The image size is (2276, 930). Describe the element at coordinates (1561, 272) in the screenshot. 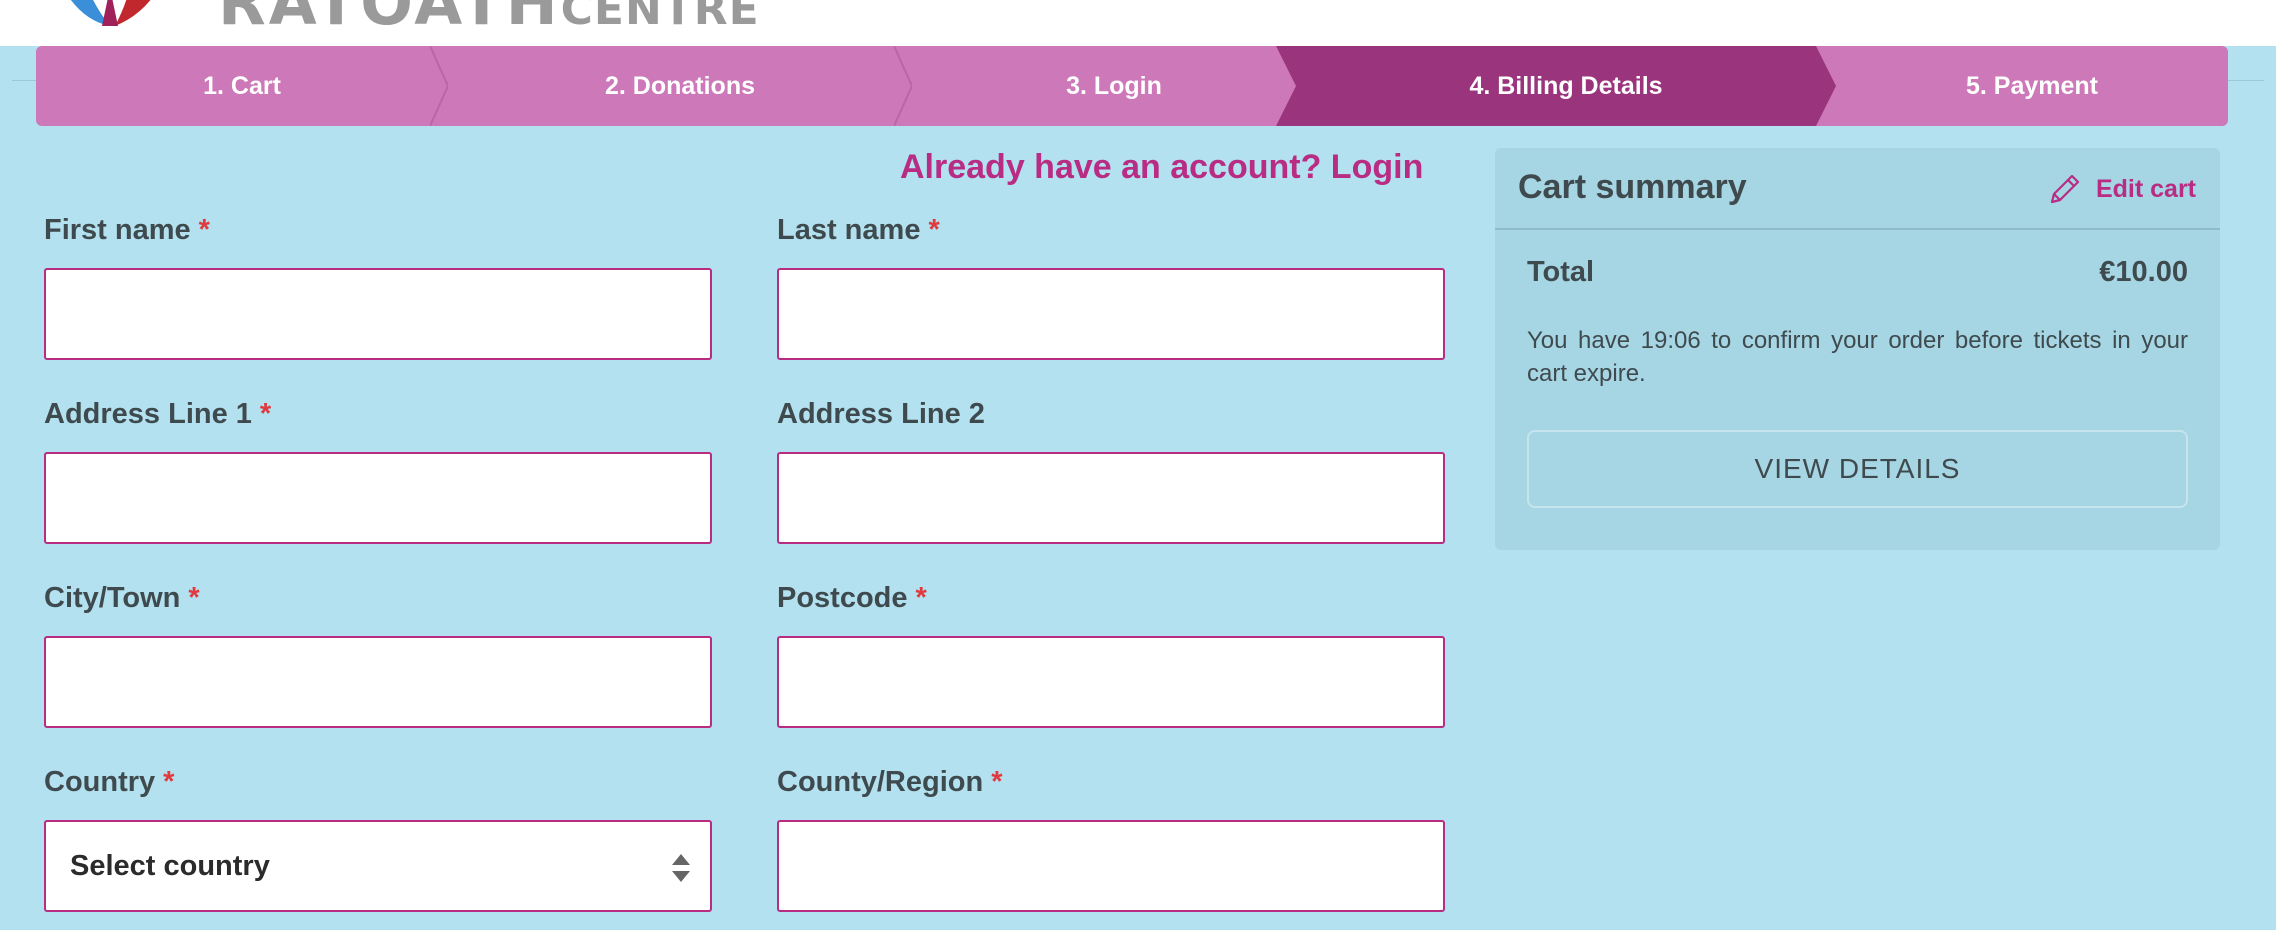

I see `total-label: Total` at that location.